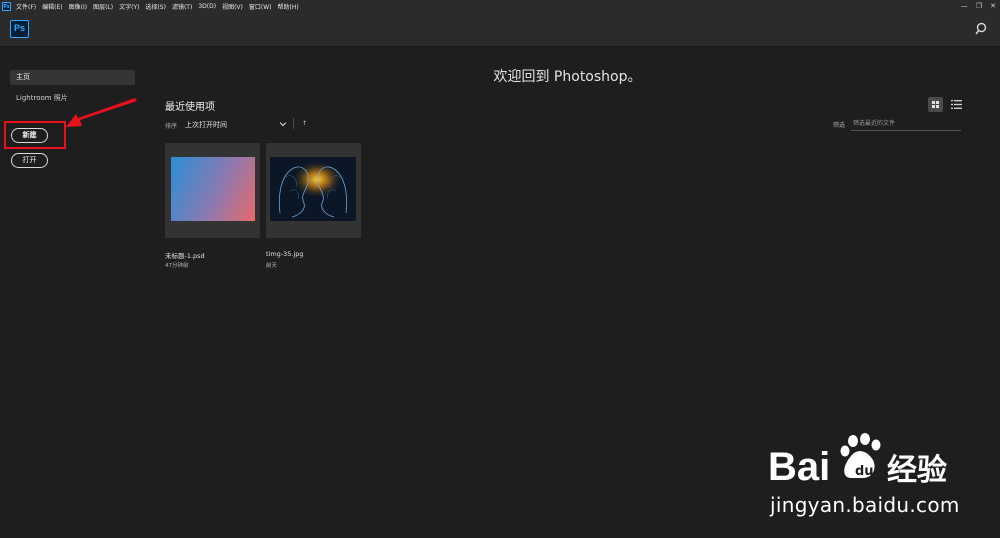  Describe the element at coordinates (103, 6) in the screenshot. I see `menu-layer: 图层(L)` at that location.